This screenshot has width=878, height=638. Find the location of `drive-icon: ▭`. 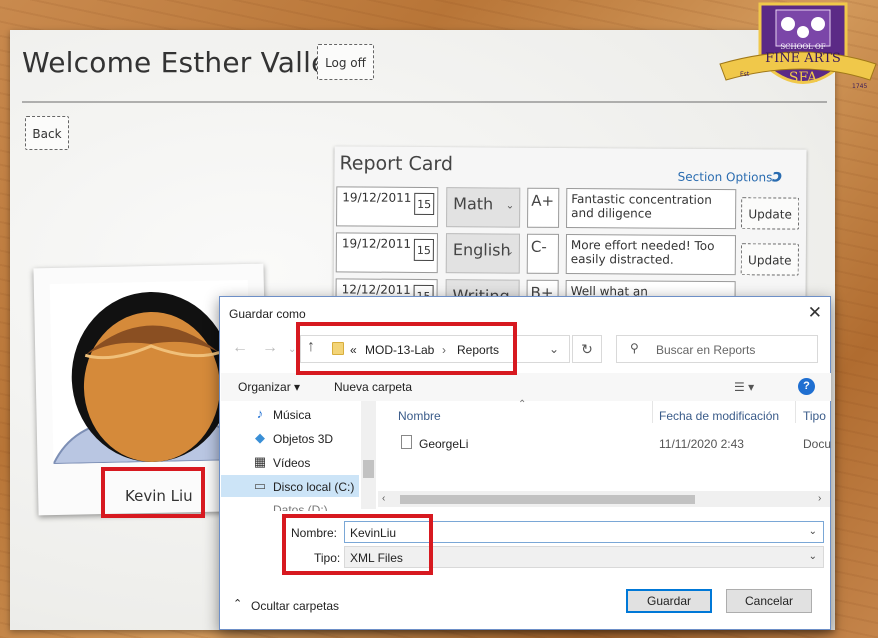

drive-icon: ▭ is located at coordinates (260, 485).